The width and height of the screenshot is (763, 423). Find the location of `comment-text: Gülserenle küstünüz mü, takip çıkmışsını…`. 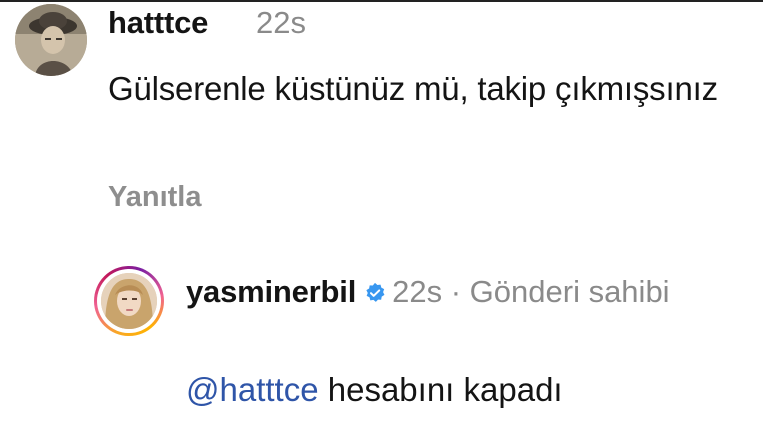

comment-text: Gülserenle küstünüz mü, takip çıkmışsını… is located at coordinates (413, 88).